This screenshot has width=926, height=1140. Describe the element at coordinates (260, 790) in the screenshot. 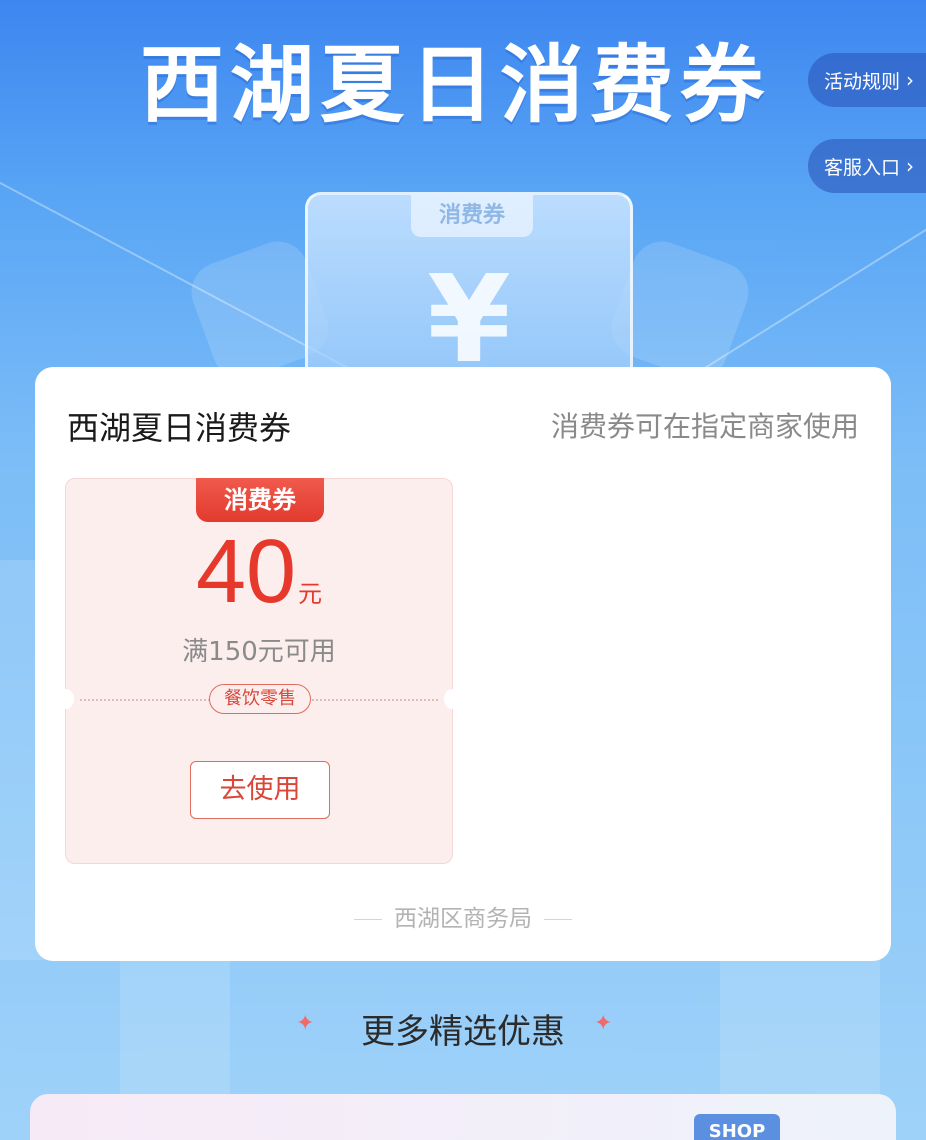

I see `use-coupon-button: 去使用` at that location.